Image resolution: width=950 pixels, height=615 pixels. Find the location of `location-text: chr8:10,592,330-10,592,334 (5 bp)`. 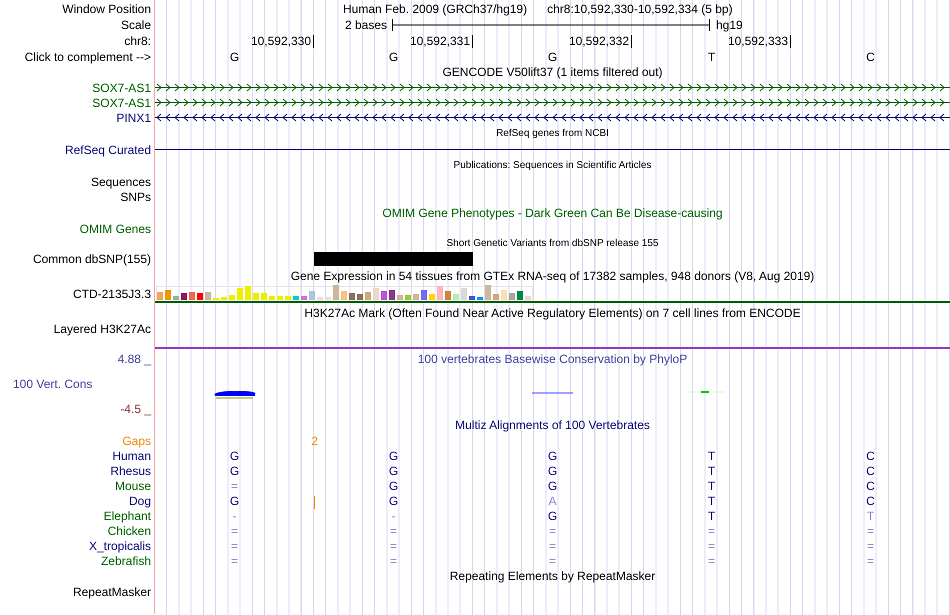

location-text: chr8:10,592,330-10,592,334 (5 bp) is located at coordinates (640, 8).